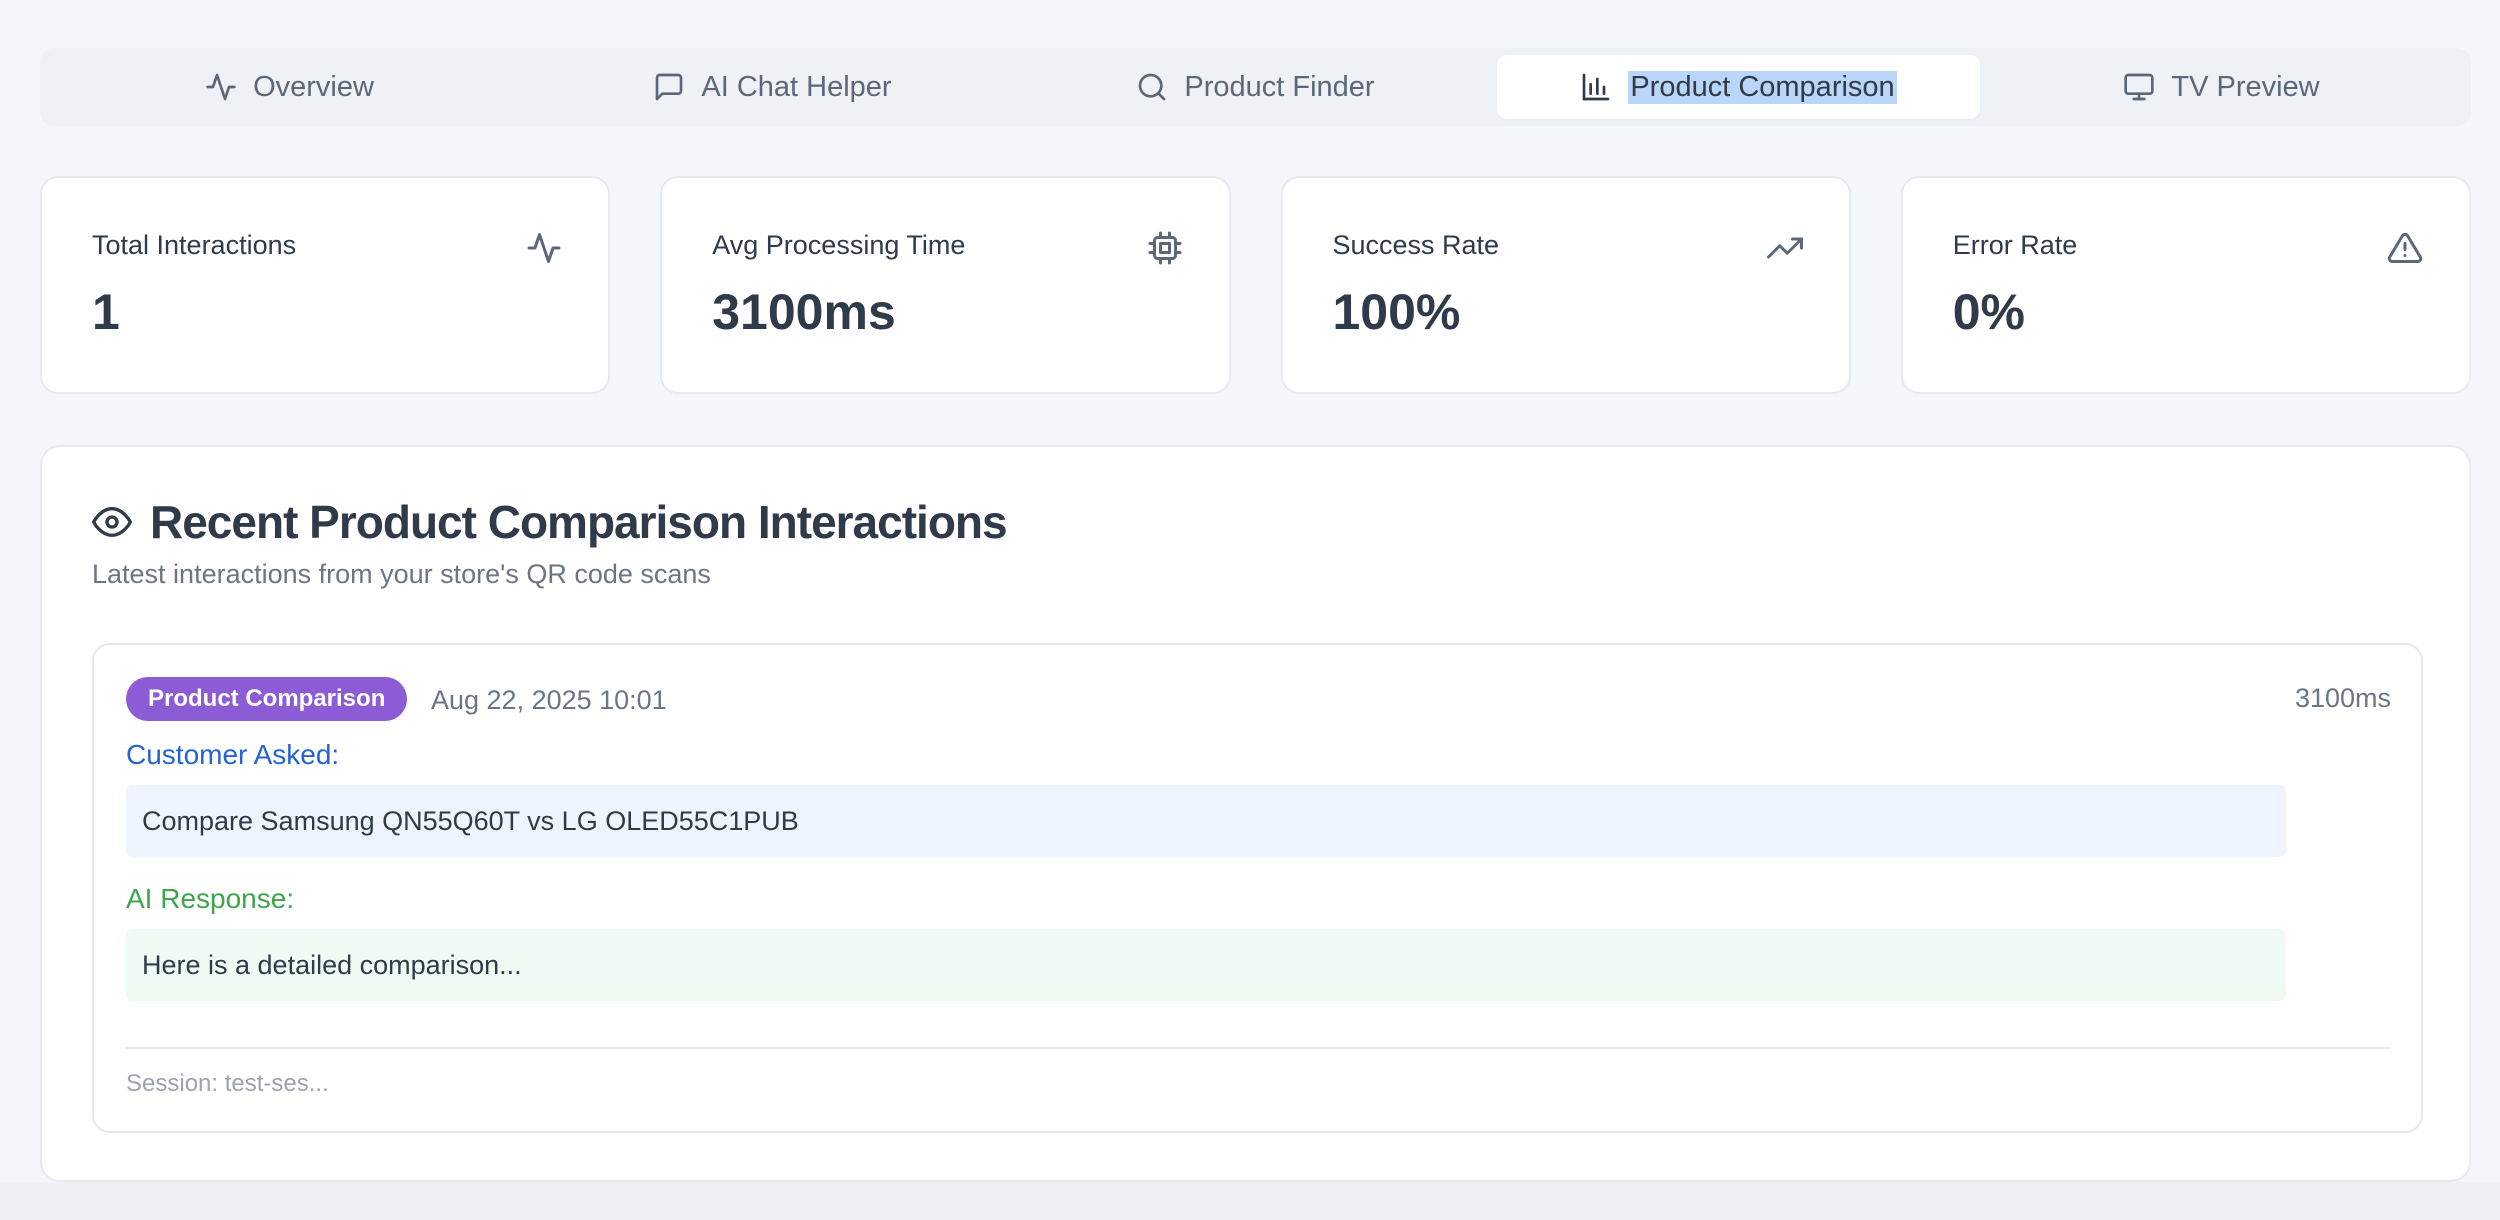 The height and width of the screenshot is (1220, 2500). I want to click on stat-card-error-rate: Error Rate 0%, so click(2185, 285).